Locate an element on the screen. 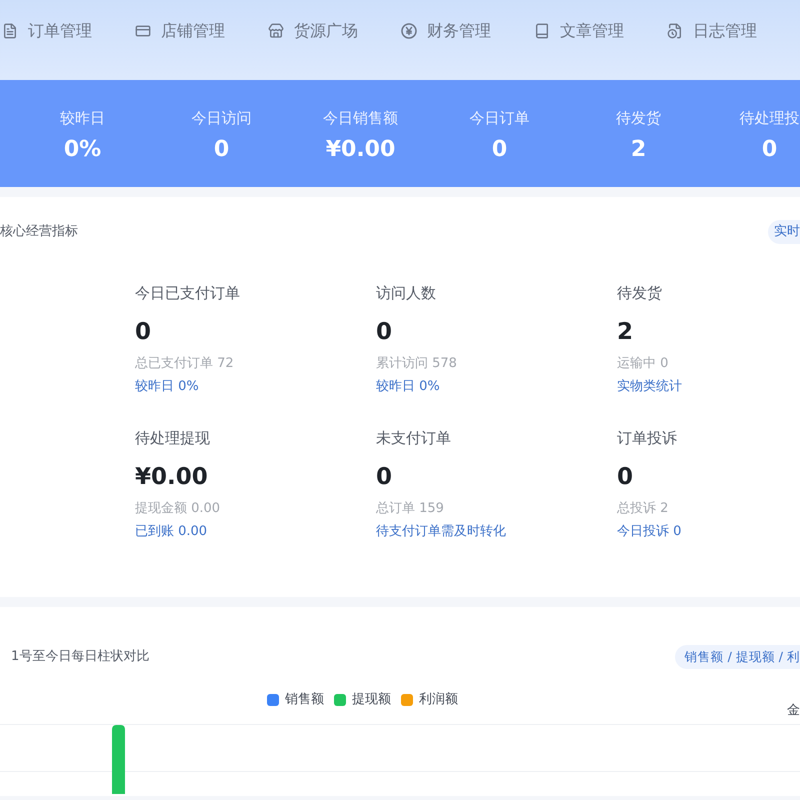 The width and height of the screenshot is (800, 800). card-icon is located at coordinates (143, 31).